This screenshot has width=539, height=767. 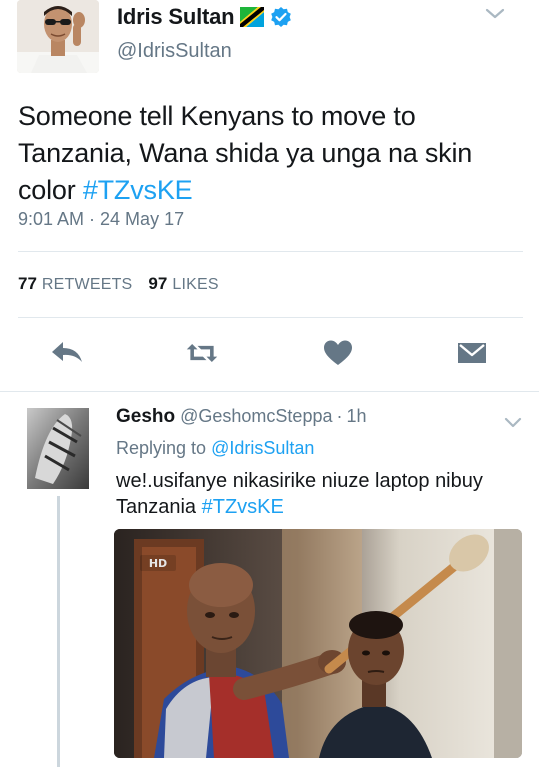 I want to click on replying-to-prefix: Replying to, so click(x=164, y=448).